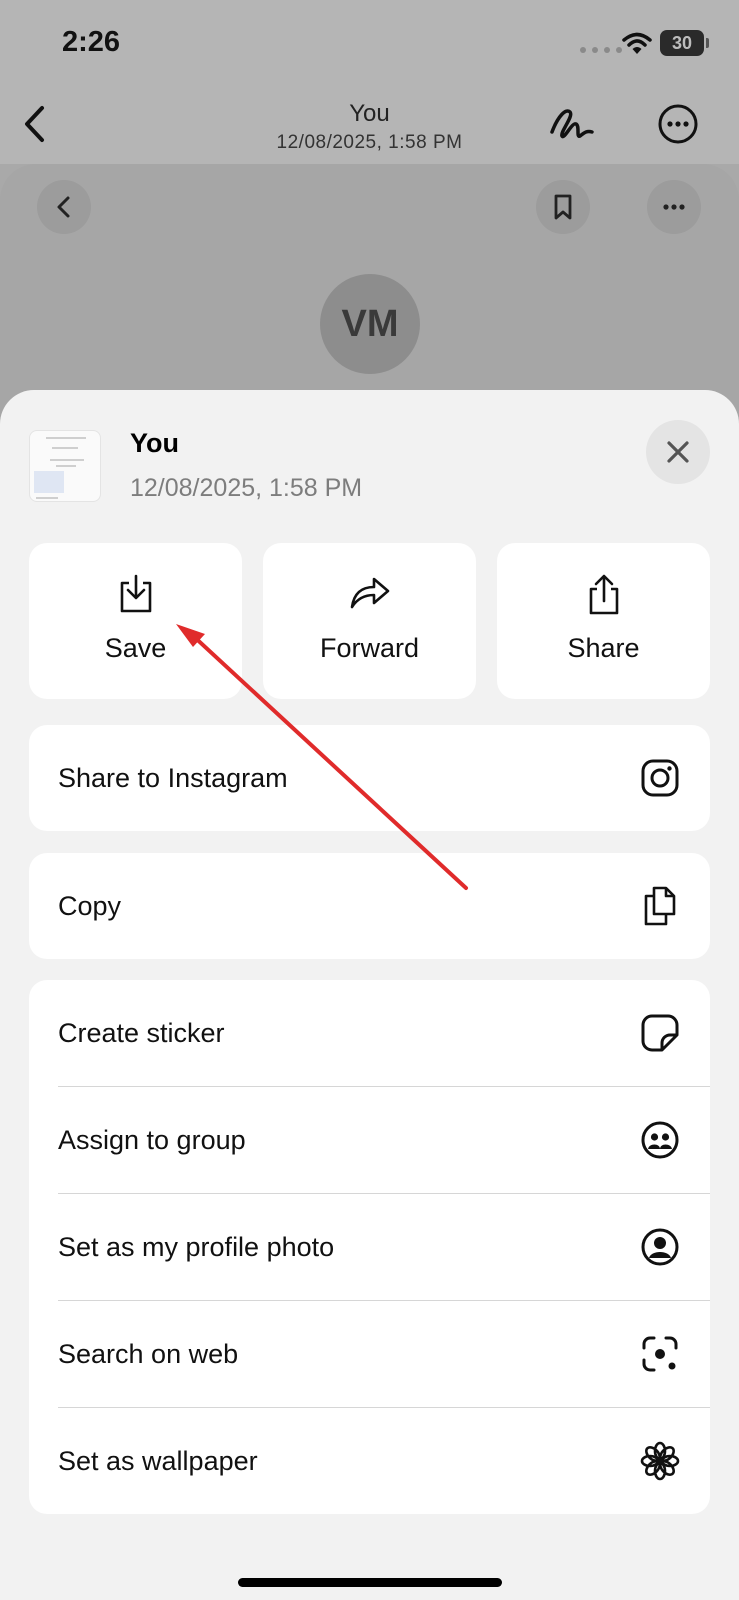  Describe the element at coordinates (246, 488) in the screenshot. I see `sheet-subtitle: 12/08/2025, 1:58 PM` at that location.